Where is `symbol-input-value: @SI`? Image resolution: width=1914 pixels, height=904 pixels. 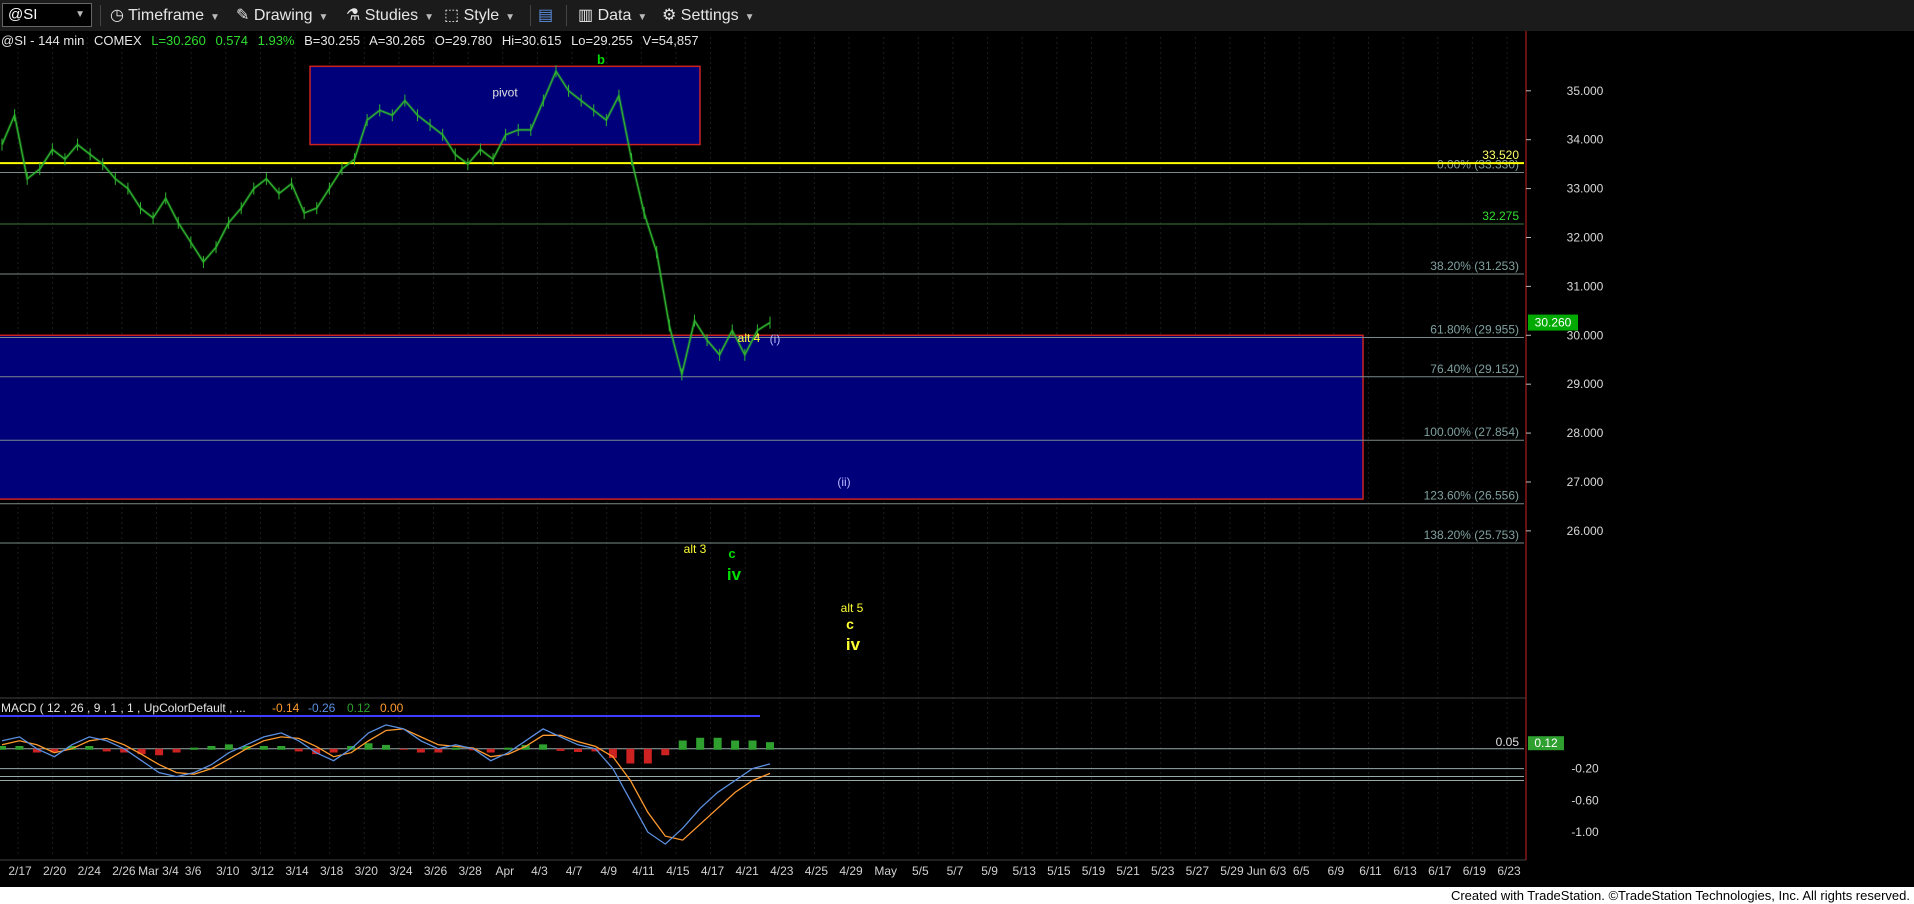
symbol-input-value: @SI is located at coordinates (23, 14).